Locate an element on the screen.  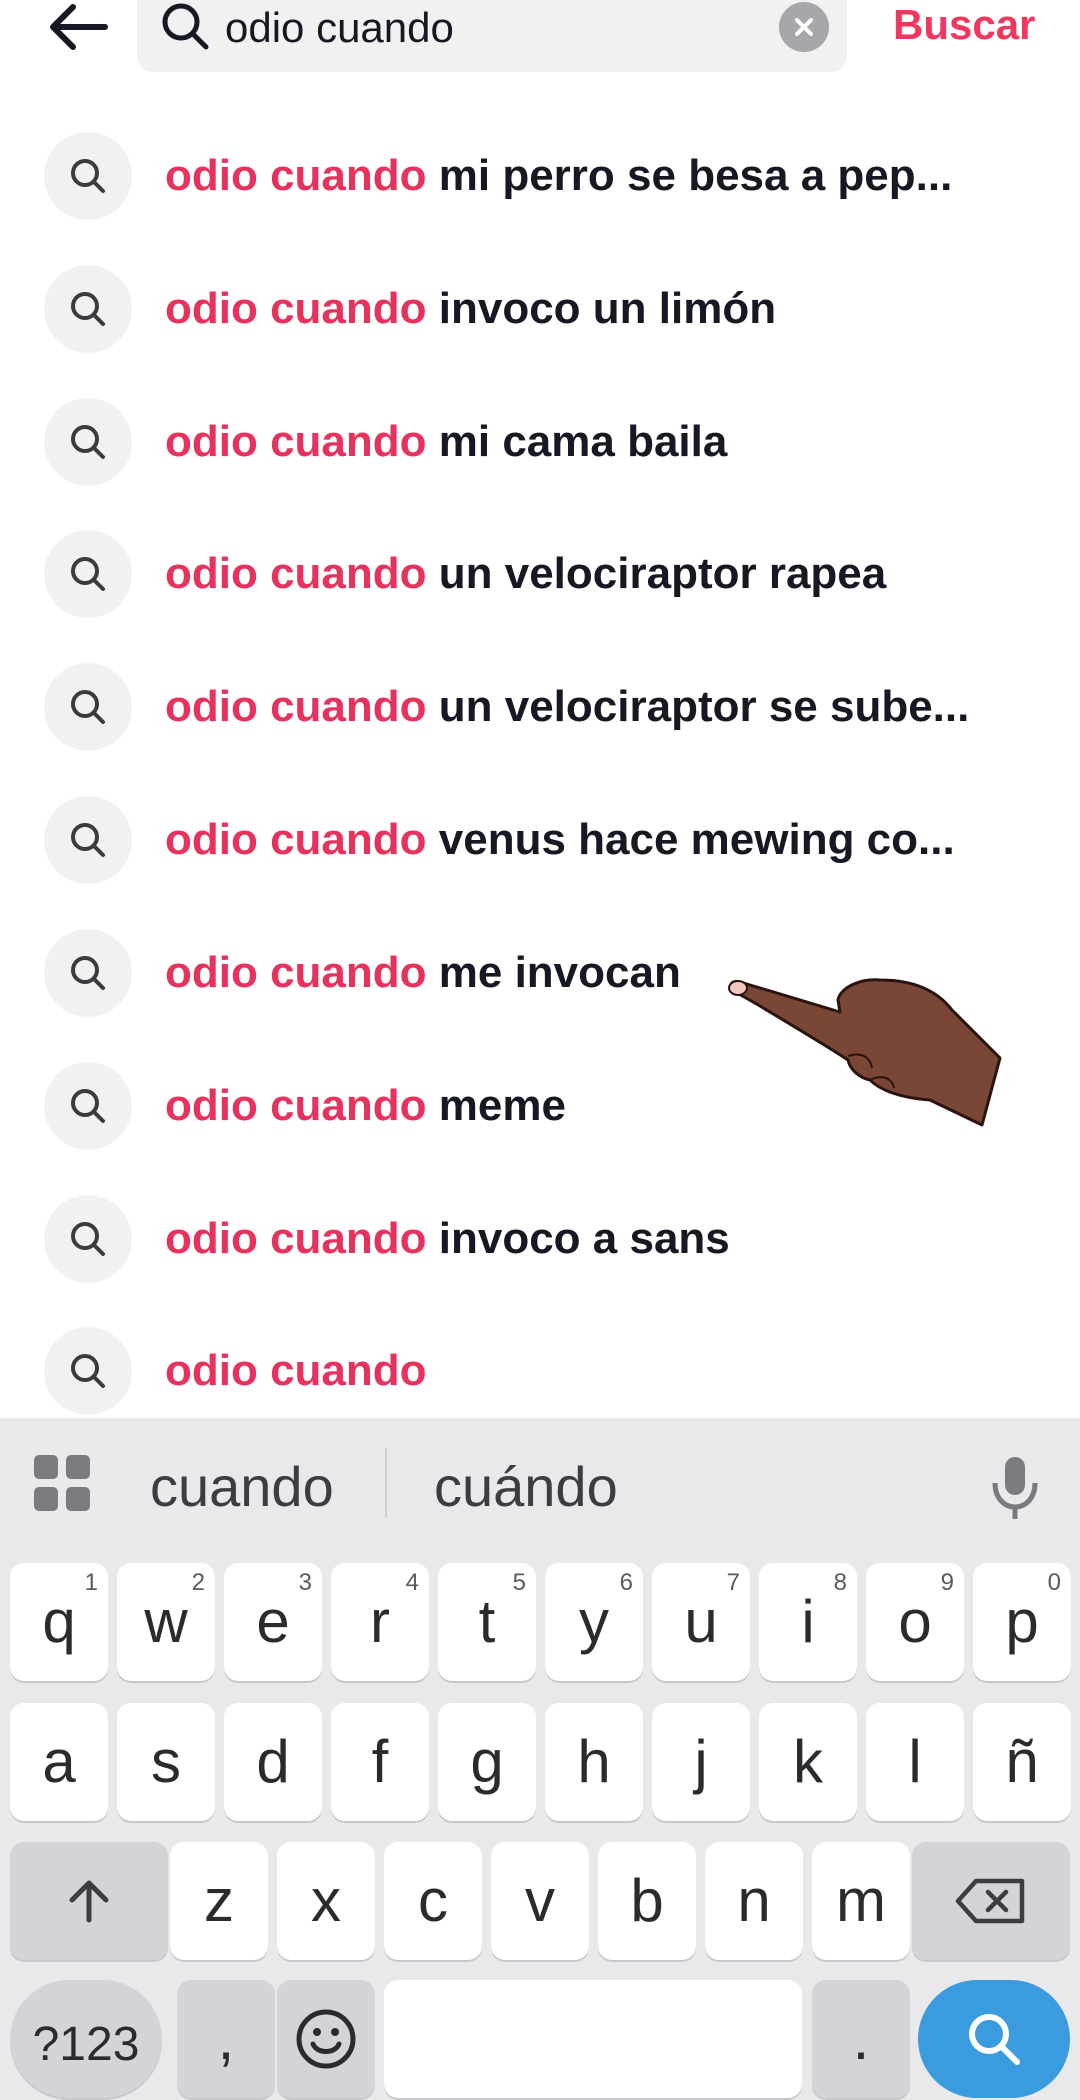
key-p: p0 is located at coordinates (1022, 1622).